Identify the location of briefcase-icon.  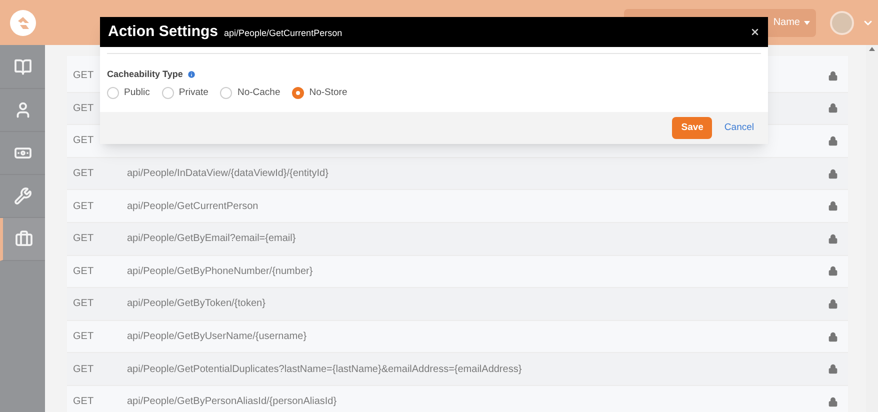
(24, 239).